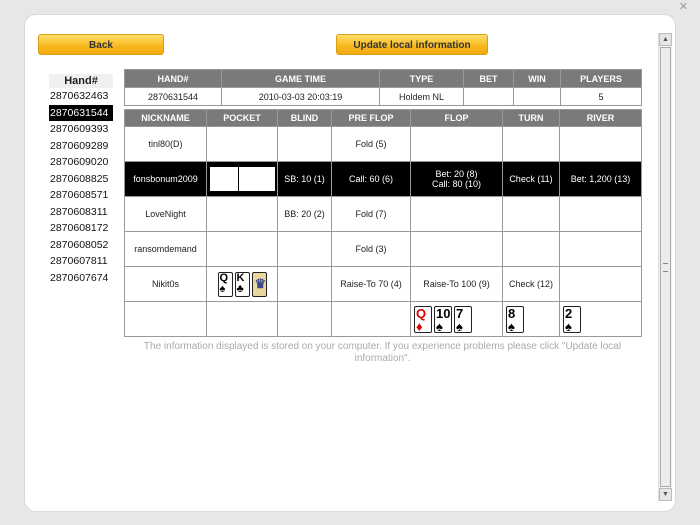  I want to click on player-count: 5, so click(601, 96).